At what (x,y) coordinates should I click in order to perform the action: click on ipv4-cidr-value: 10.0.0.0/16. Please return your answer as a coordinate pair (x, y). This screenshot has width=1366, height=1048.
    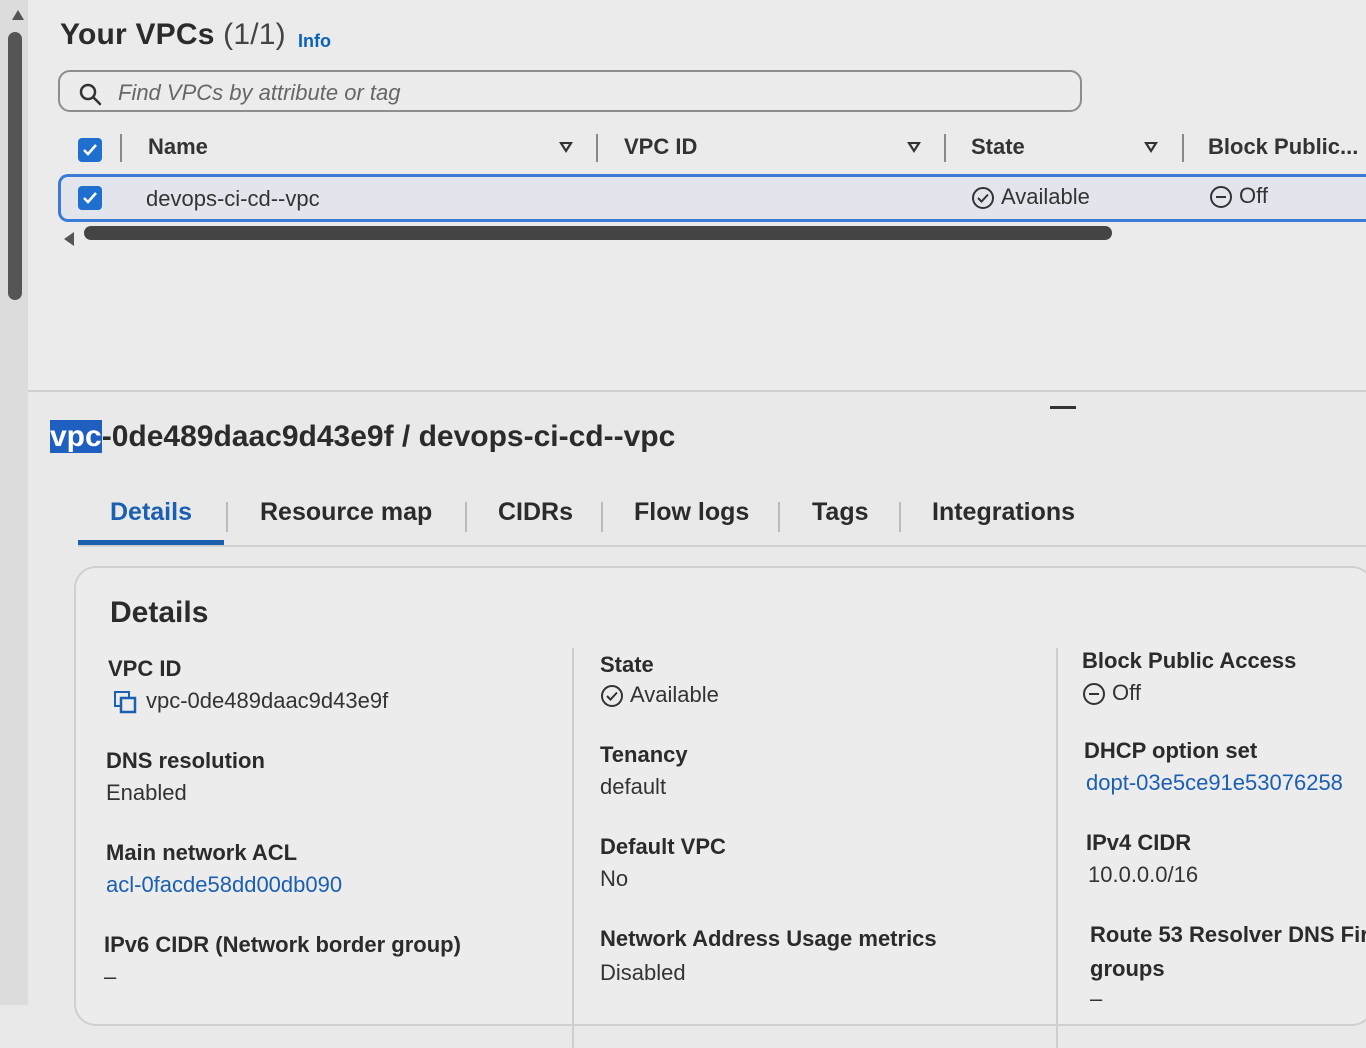
    Looking at the image, I should click on (1143, 874).